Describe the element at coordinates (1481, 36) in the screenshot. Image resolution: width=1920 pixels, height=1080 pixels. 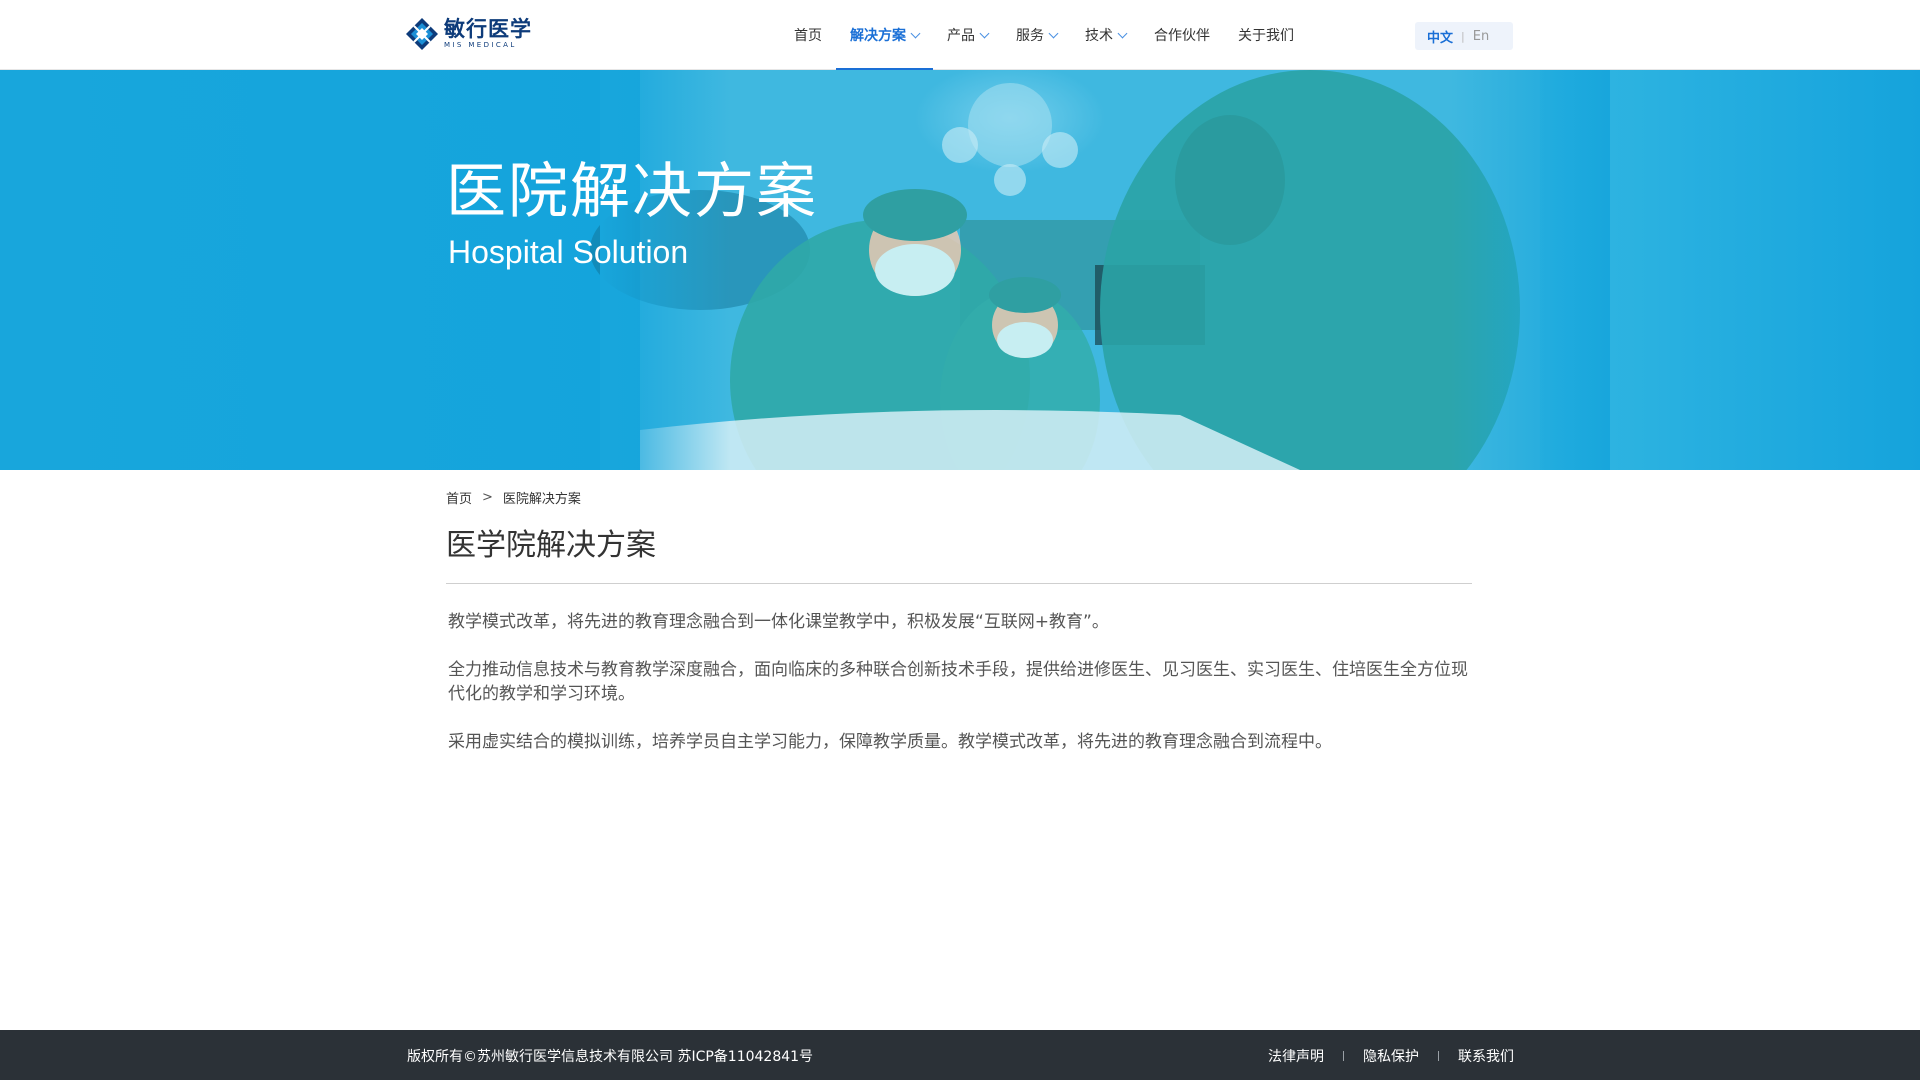
I see `lang-en-button: En` at that location.